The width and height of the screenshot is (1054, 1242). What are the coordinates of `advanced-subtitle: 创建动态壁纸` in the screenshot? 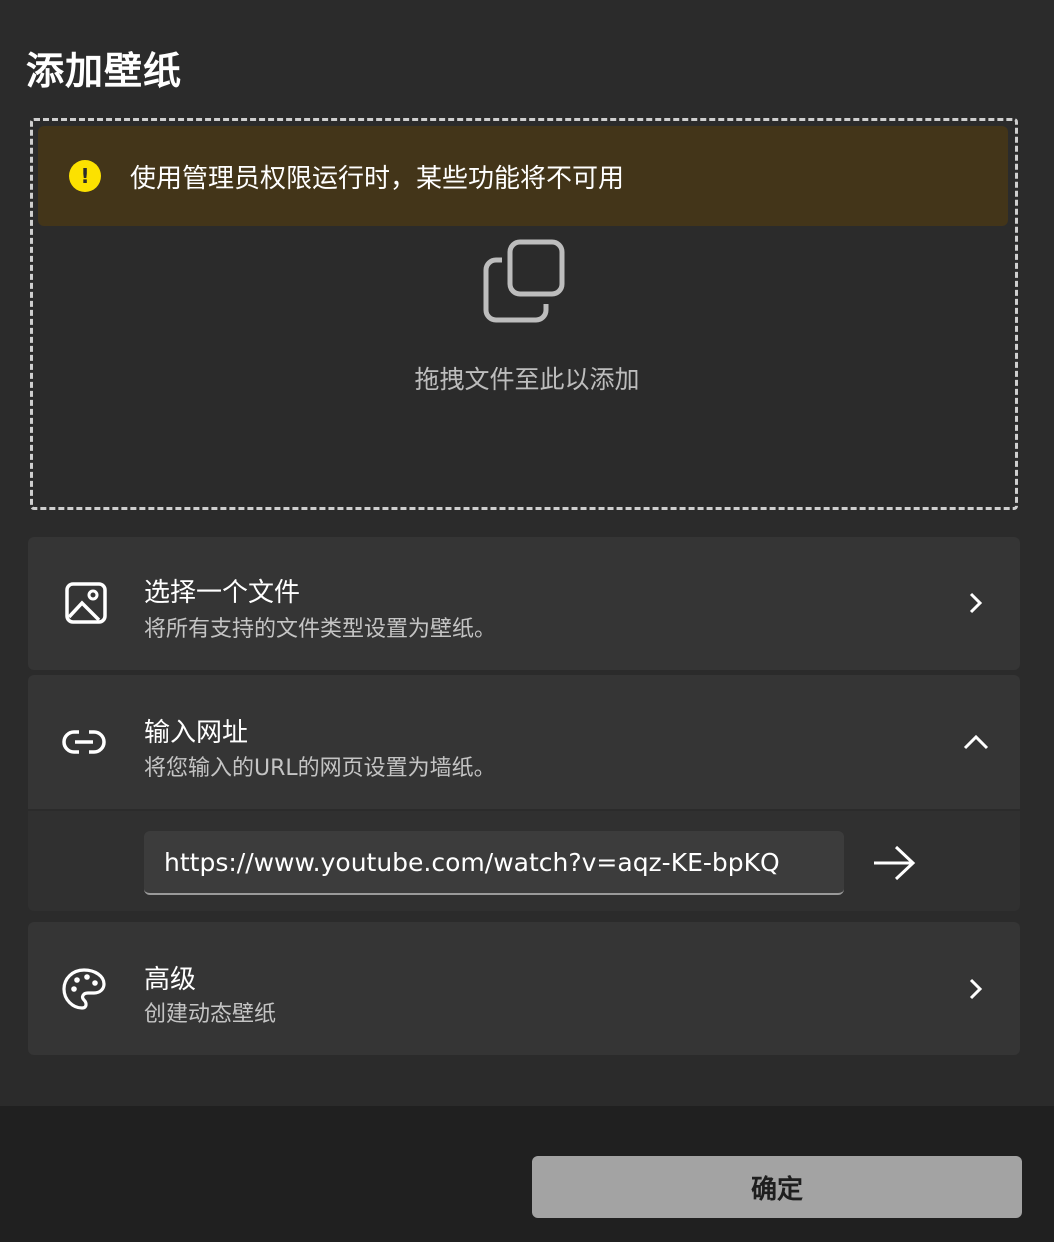 It's located at (210, 1014).